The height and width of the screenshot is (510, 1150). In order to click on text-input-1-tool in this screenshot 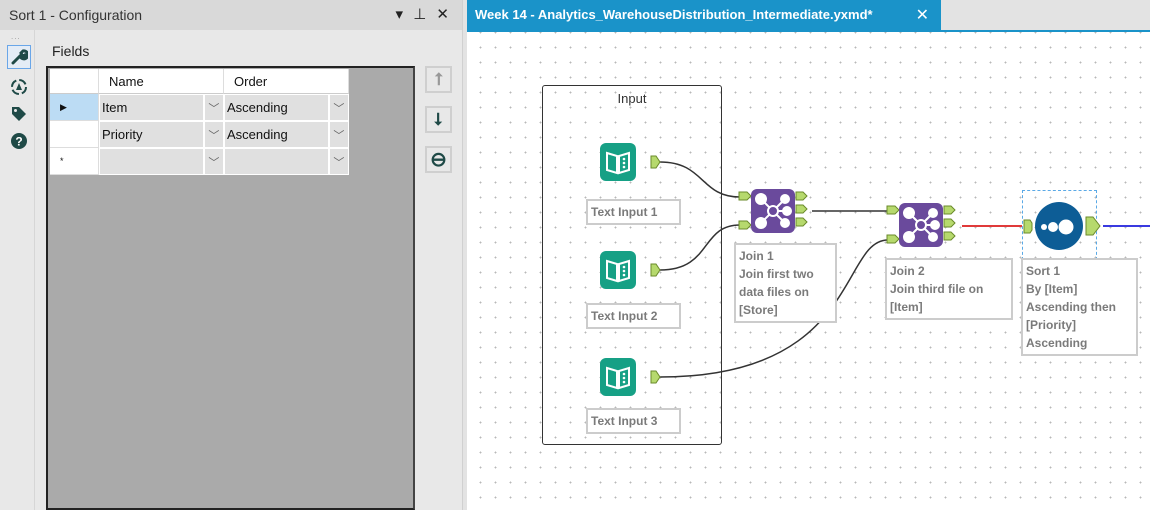, I will do `click(632, 164)`.